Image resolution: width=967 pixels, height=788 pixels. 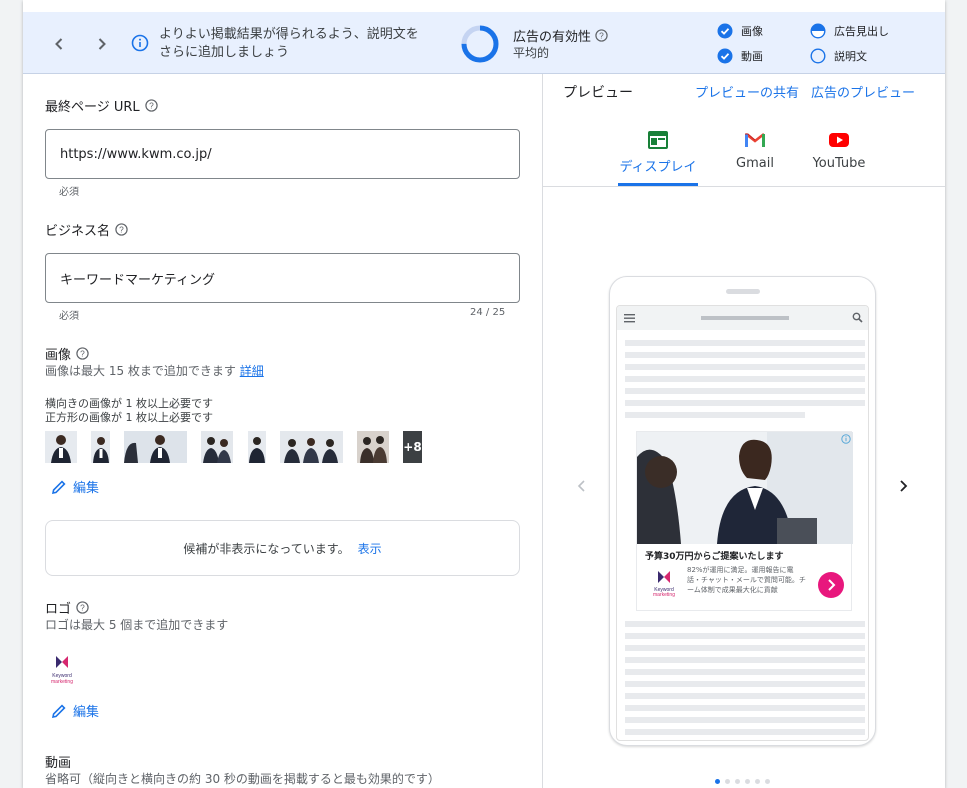 I want to click on images-label: 画像 ?, so click(x=67, y=353).